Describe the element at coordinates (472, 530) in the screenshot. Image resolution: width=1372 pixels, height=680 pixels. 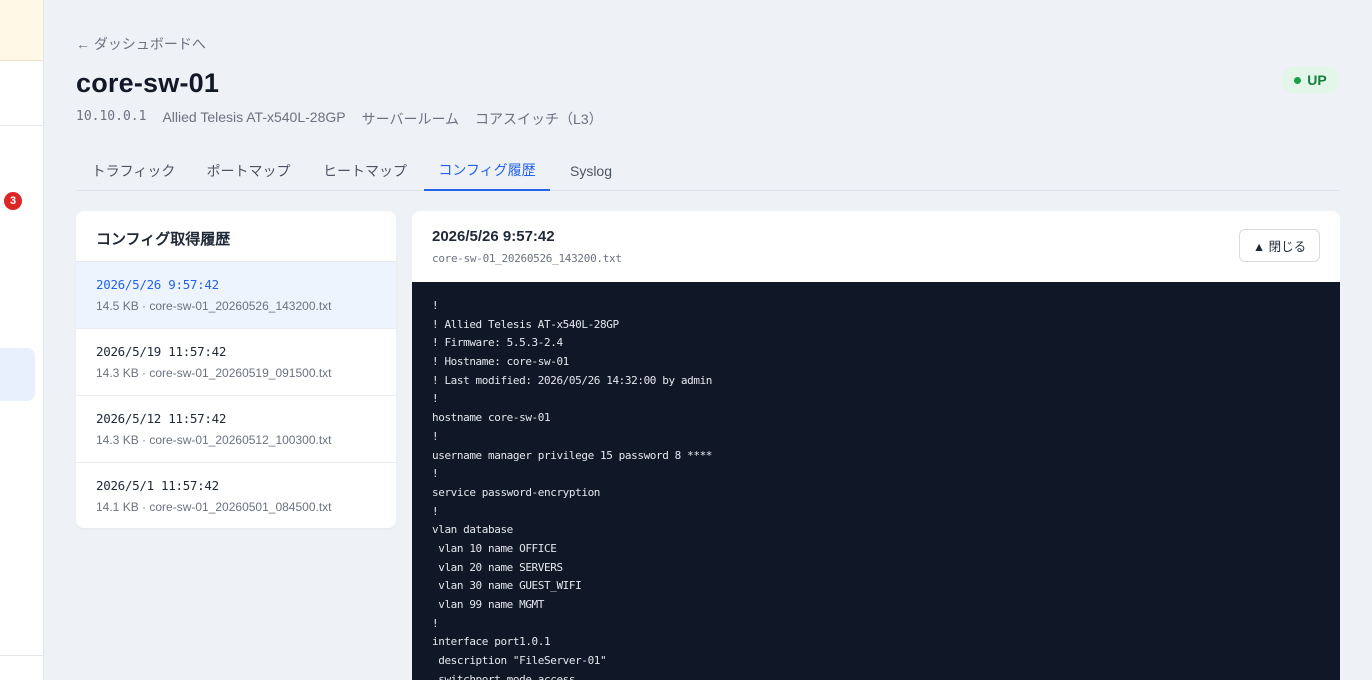
I see `config-line: vlan database` at that location.